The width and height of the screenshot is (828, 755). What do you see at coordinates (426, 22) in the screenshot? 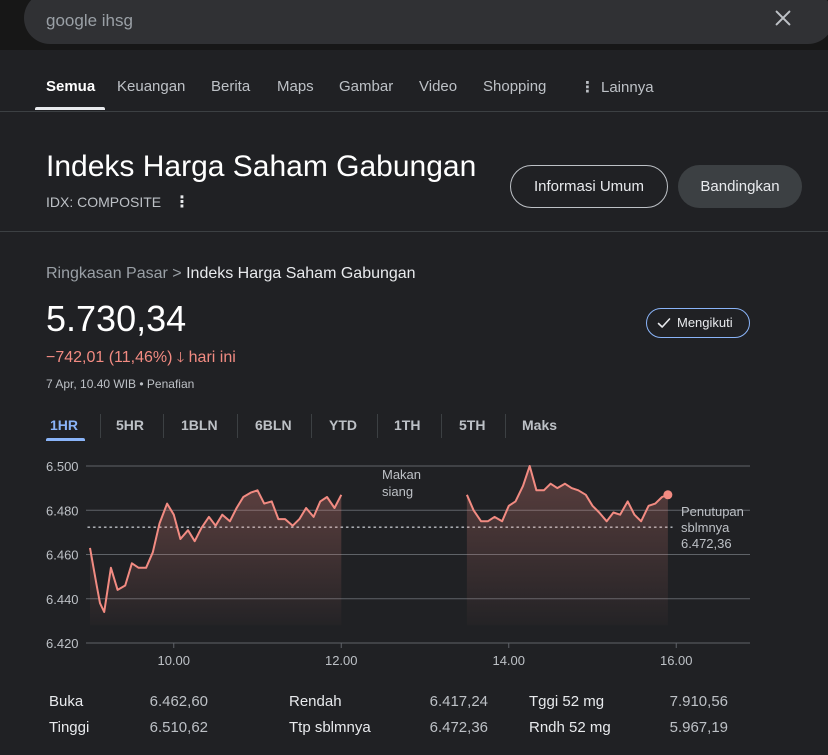
I see `search-box: google ihsg` at bounding box center [426, 22].